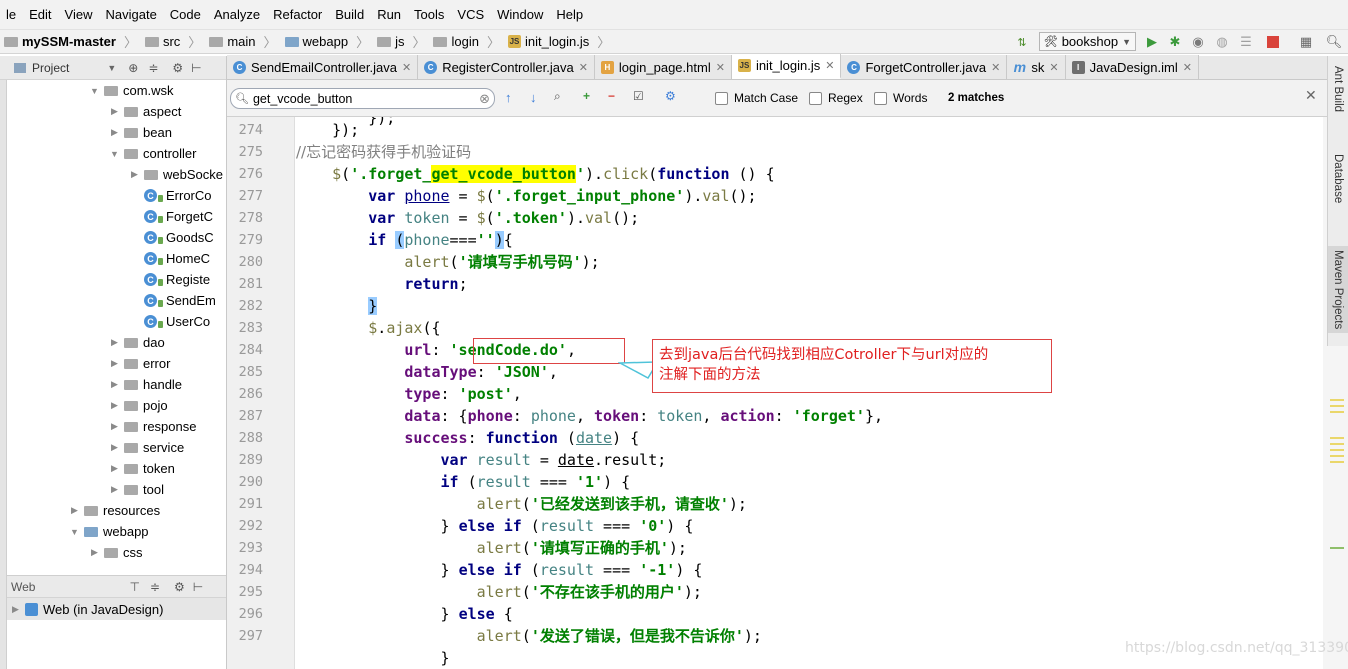 This screenshot has width=1348, height=669. Describe the element at coordinates (153, 426) in the screenshot. I see `tree-item: ▶ response` at that location.